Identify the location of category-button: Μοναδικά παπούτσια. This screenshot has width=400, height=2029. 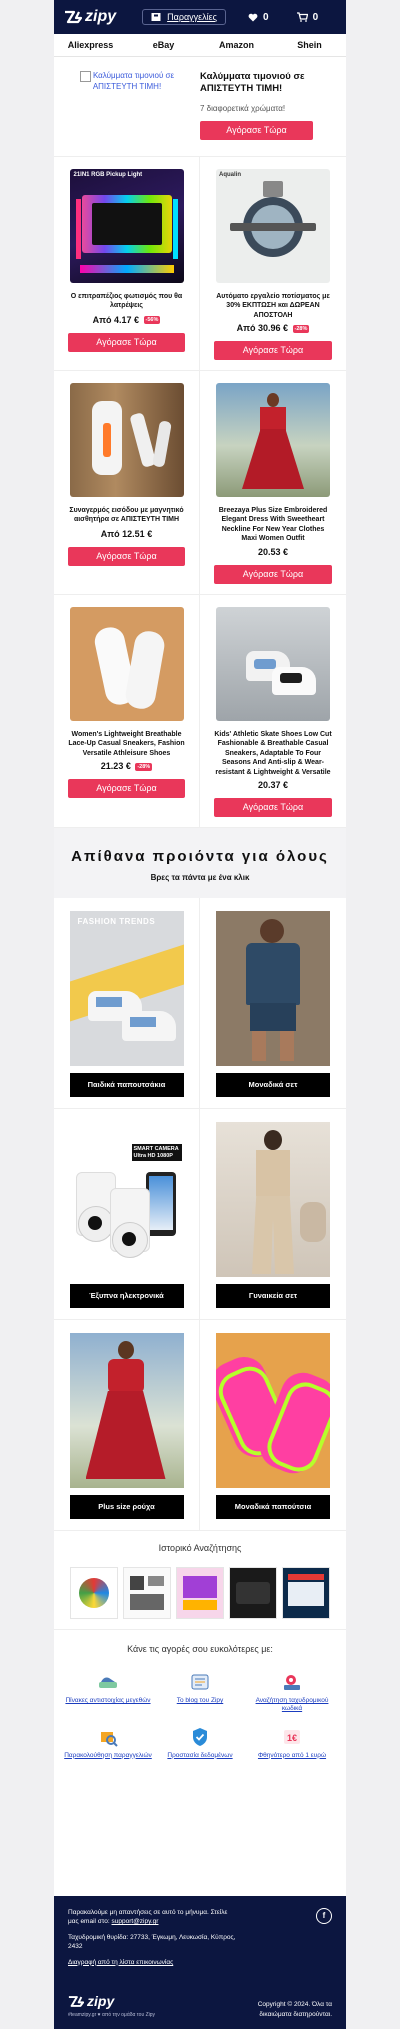
(273, 1506).